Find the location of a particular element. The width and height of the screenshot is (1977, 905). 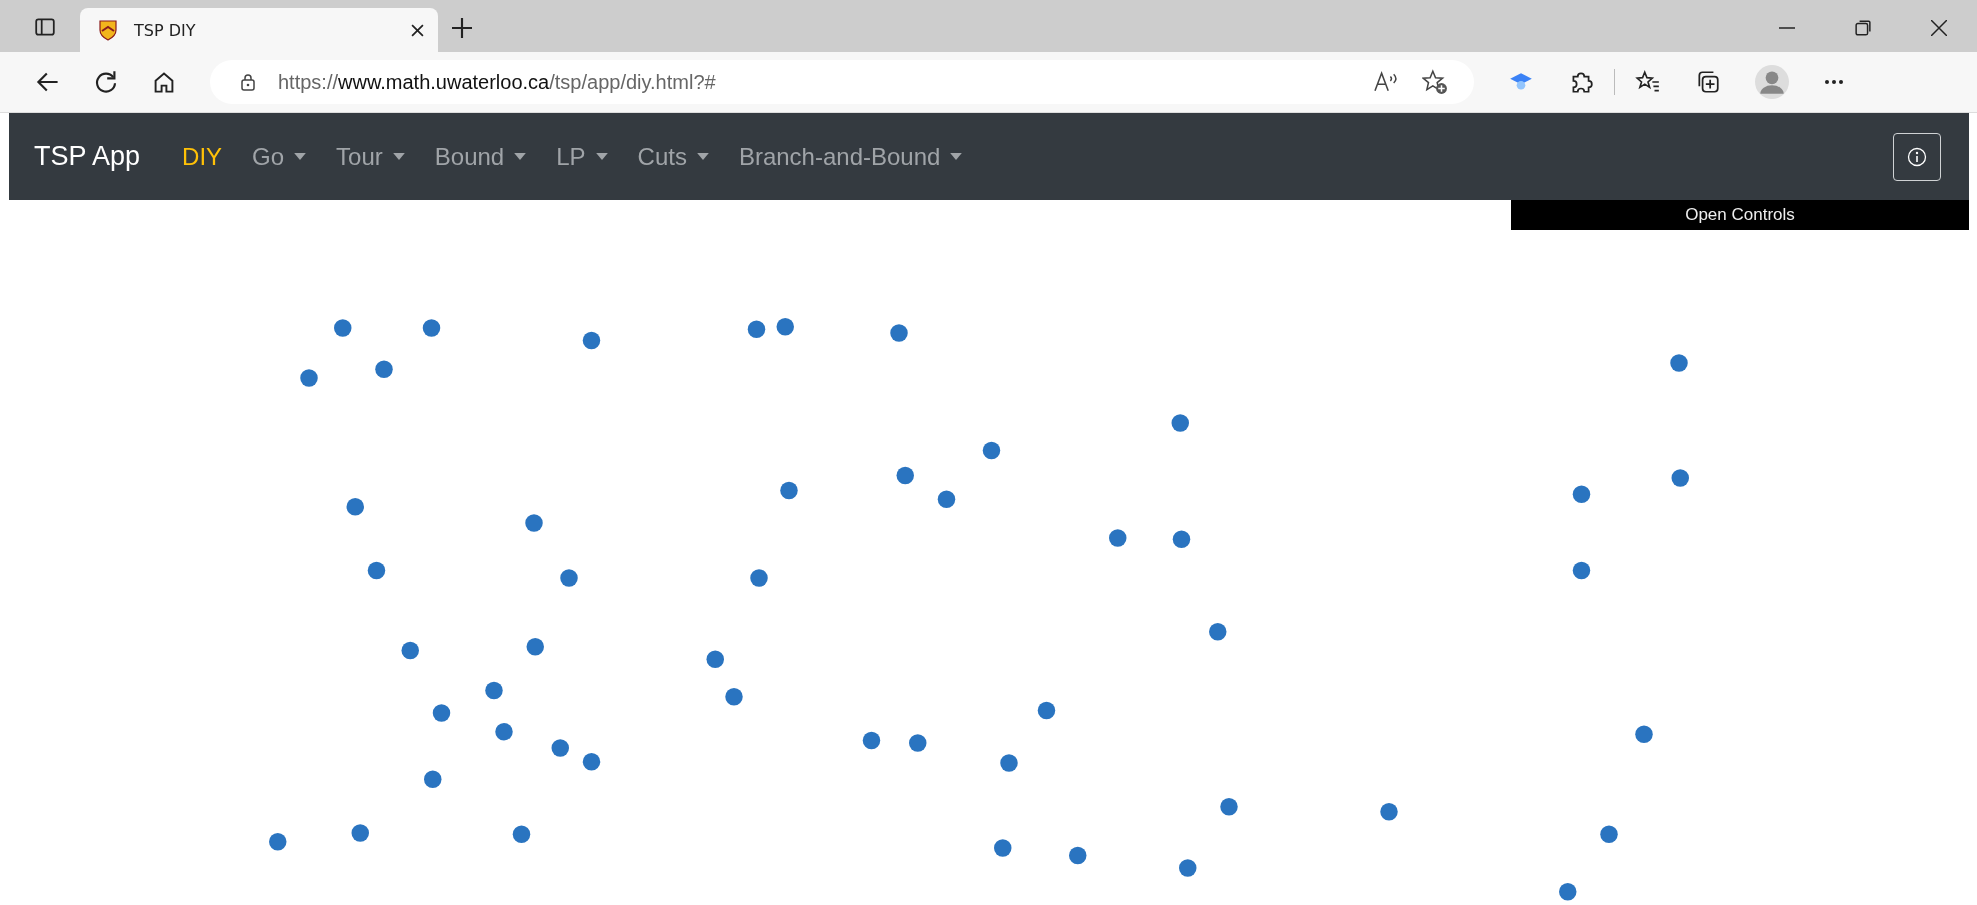

close-window-icon is located at coordinates (1939, 28).